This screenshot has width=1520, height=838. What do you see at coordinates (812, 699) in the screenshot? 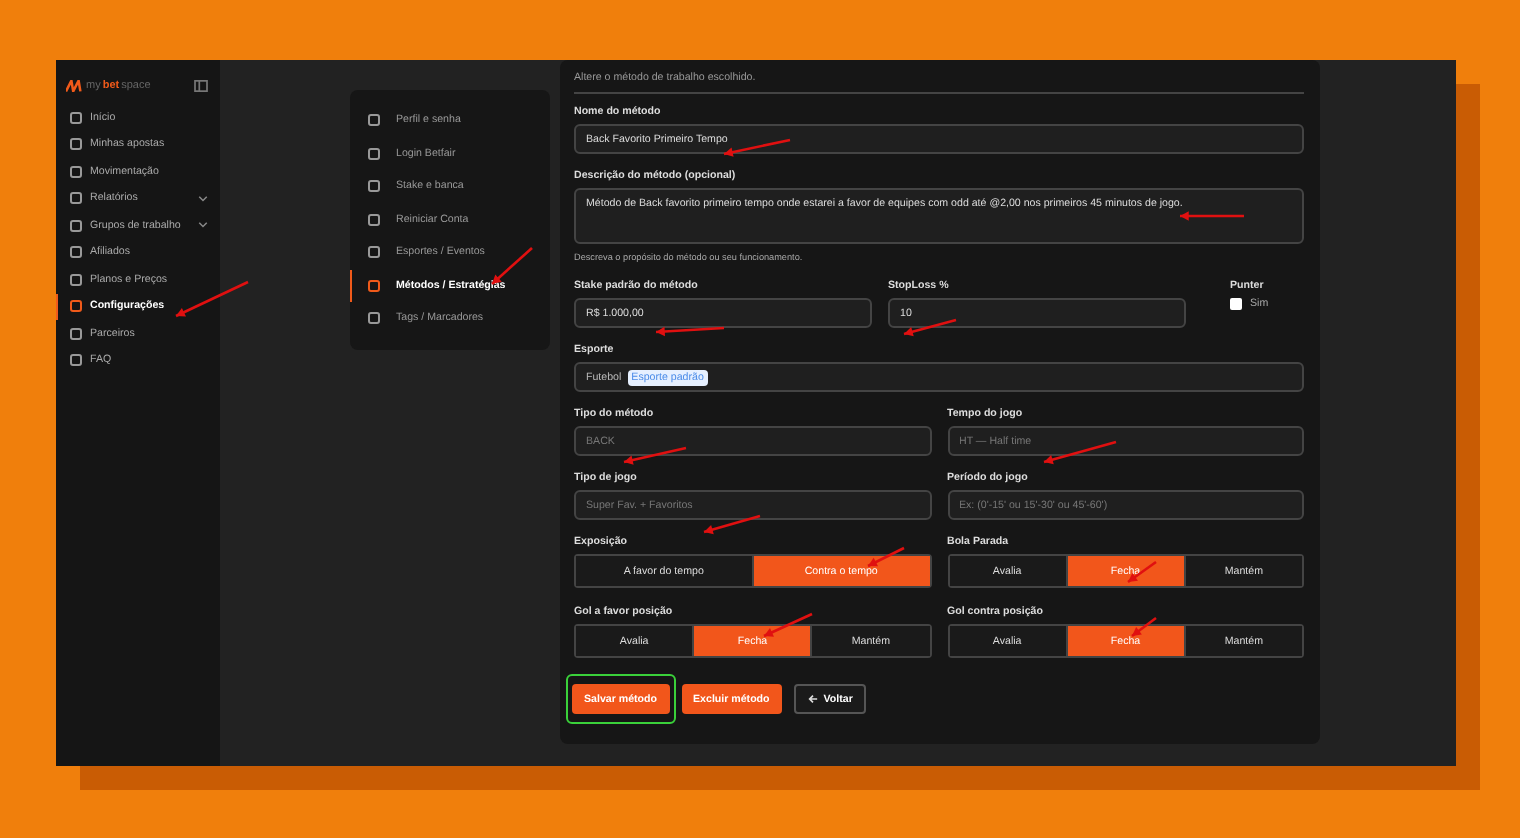
I see `arrow-left-icon` at bounding box center [812, 699].